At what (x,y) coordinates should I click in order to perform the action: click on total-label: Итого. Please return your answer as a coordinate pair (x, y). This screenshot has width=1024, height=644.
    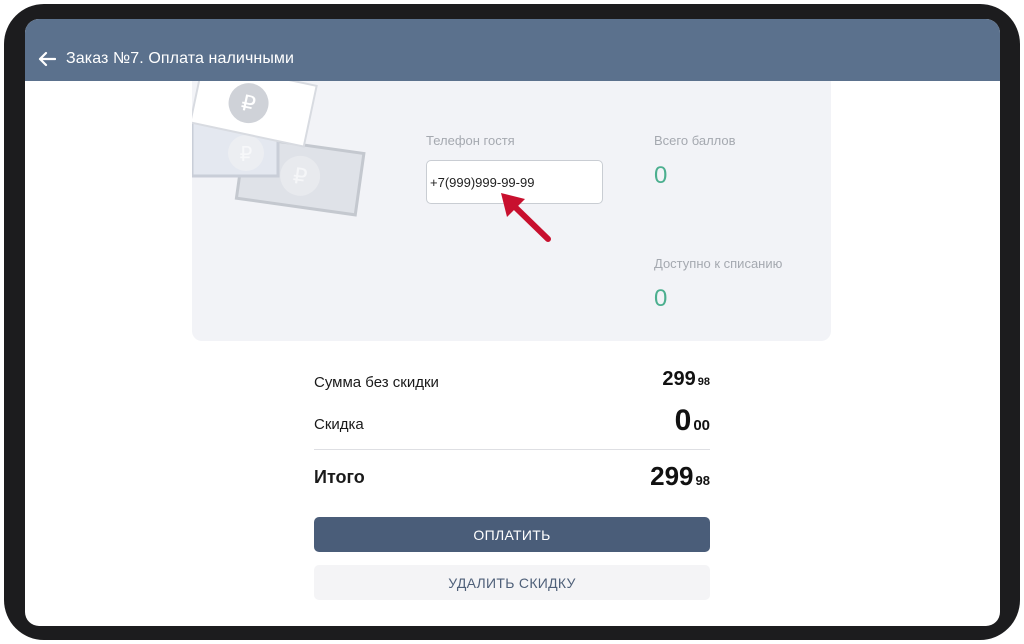
    Looking at the image, I should click on (339, 477).